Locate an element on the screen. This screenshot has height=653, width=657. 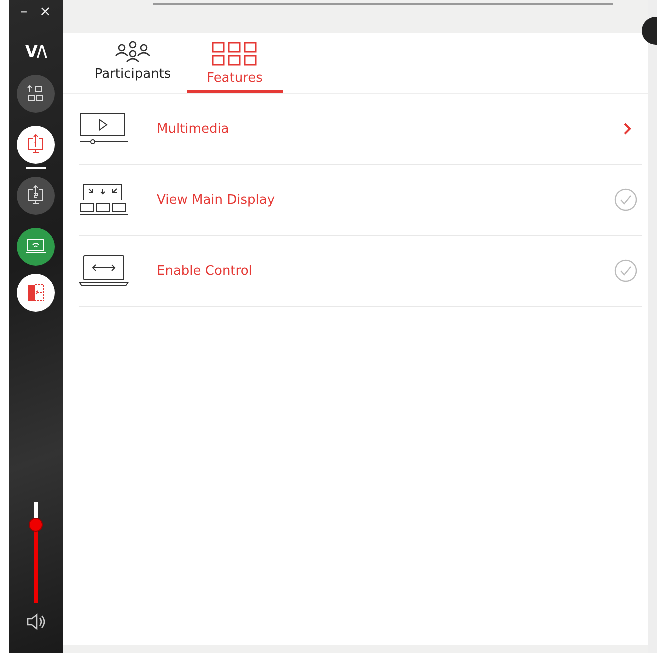
feature-item: Enable Control is located at coordinates (346, 271).